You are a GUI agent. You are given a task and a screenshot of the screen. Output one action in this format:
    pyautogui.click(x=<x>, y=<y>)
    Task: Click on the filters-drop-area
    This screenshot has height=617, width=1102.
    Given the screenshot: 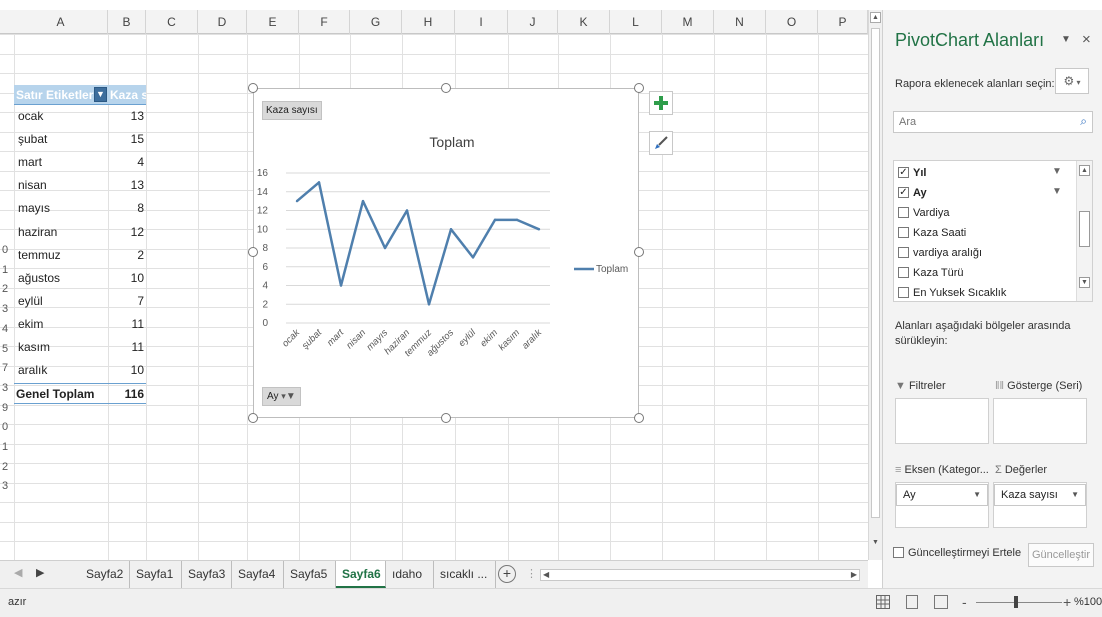 What is the action you would take?
    pyautogui.click(x=942, y=421)
    